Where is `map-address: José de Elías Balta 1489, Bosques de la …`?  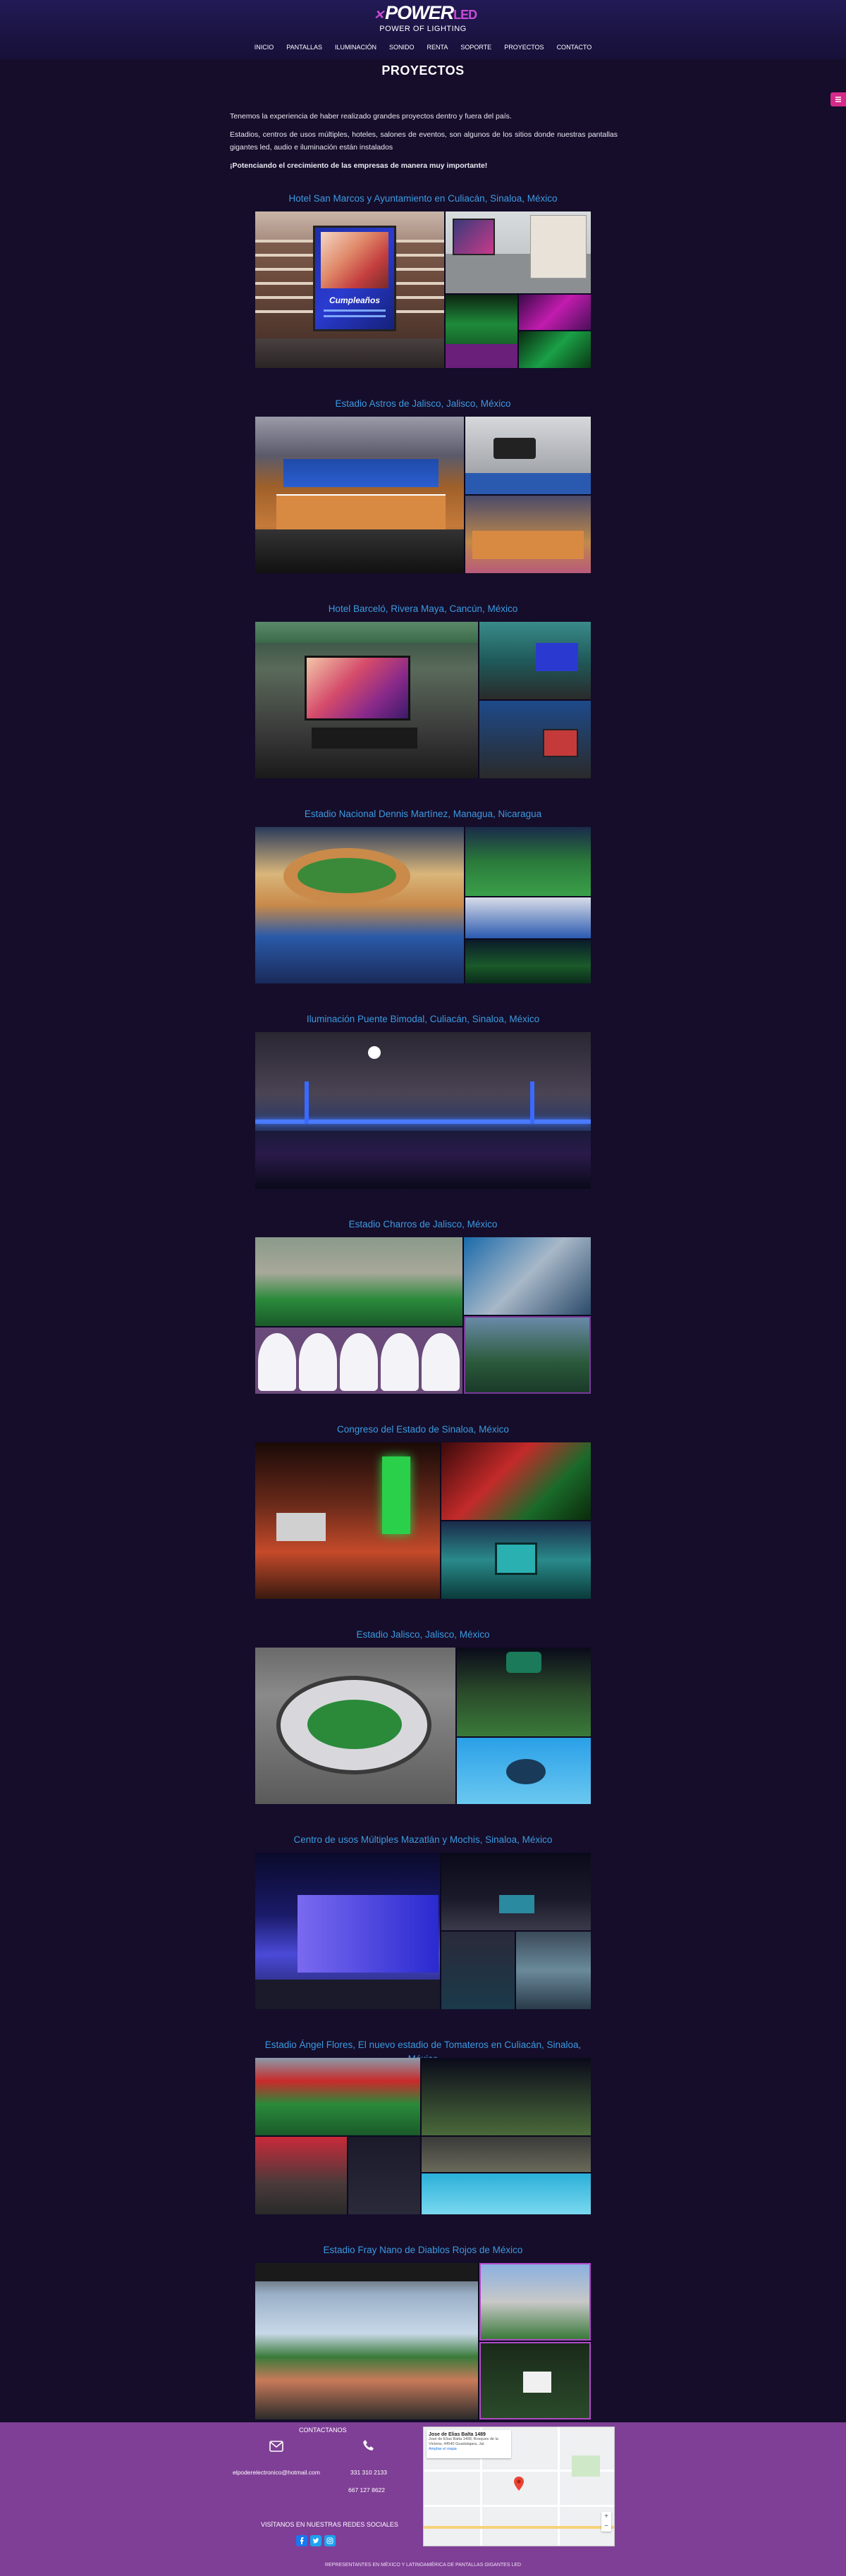
map-address: José de Elías Balta 1489, Bosques de la … is located at coordinates (463, 2441).